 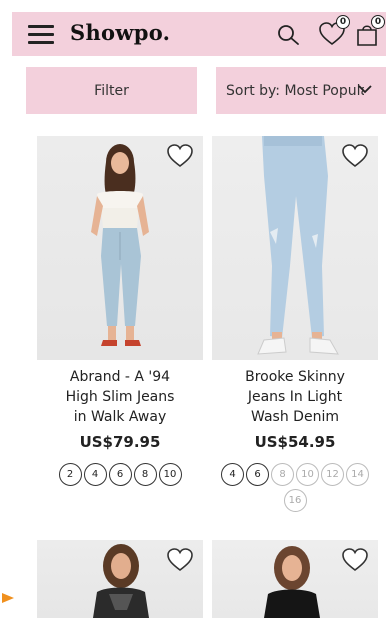 I want to click on size-option-unavailable: 12, so click(x=332, y=474).